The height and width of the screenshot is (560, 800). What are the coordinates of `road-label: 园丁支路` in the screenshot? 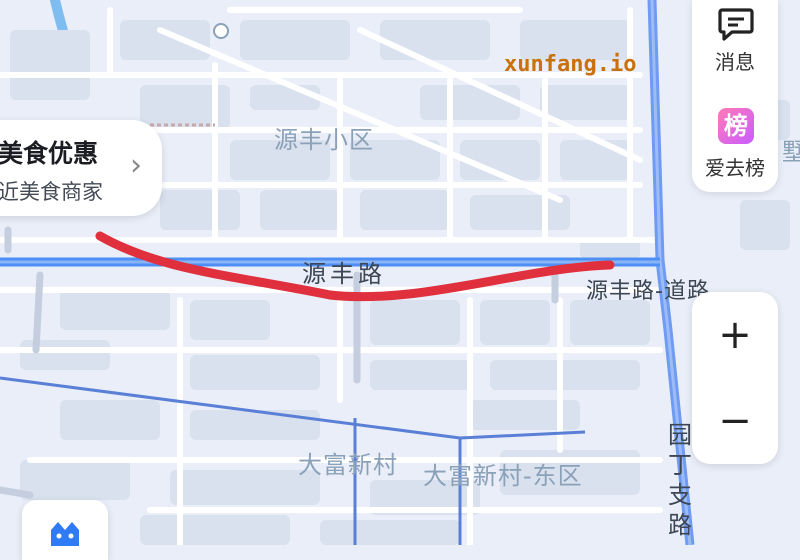 It's located at (680, 480).